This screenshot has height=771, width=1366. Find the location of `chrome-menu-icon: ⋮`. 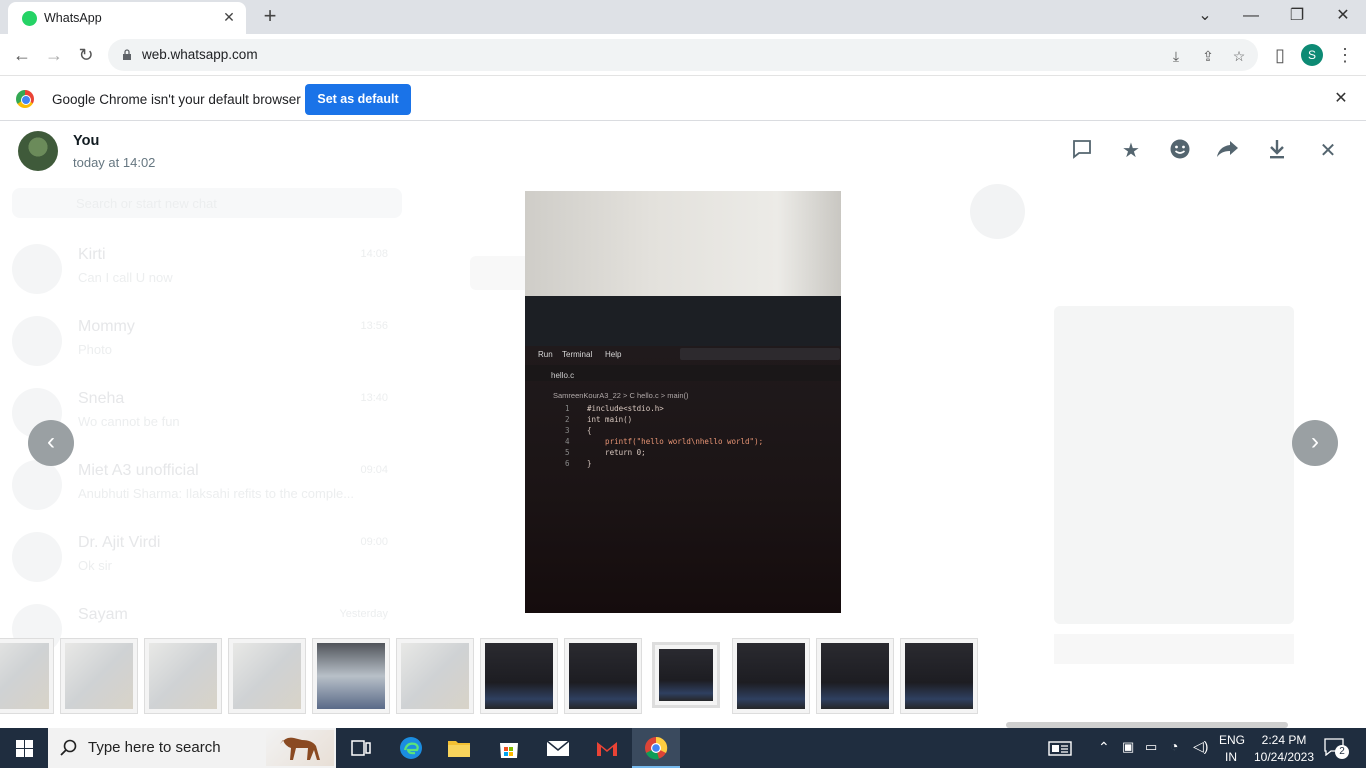

chrome-menu-icon: ⋮ is located at coordinates (1345, 55).